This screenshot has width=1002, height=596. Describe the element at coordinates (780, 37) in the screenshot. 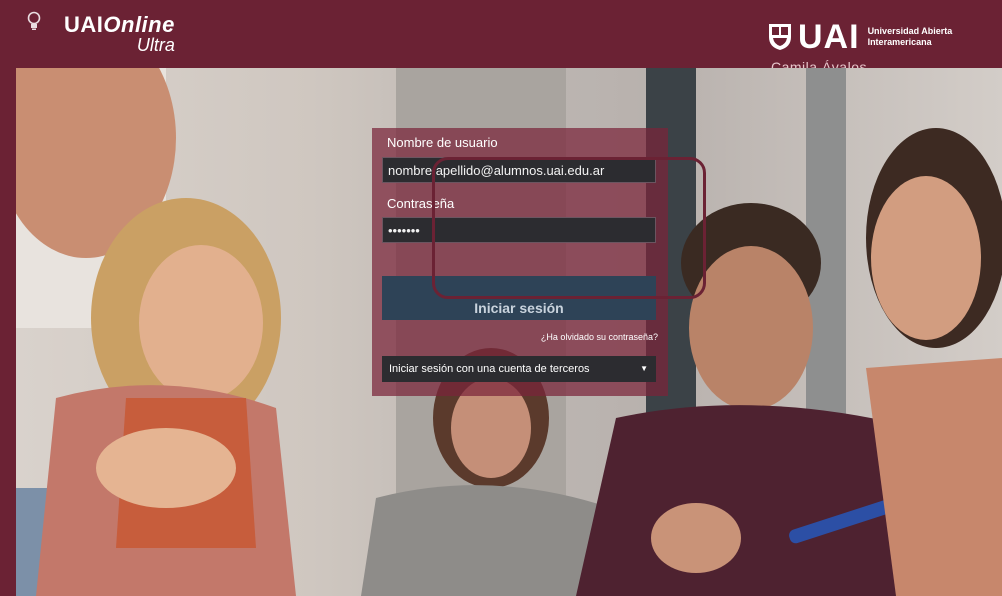

I see `shield-icon` at that location.